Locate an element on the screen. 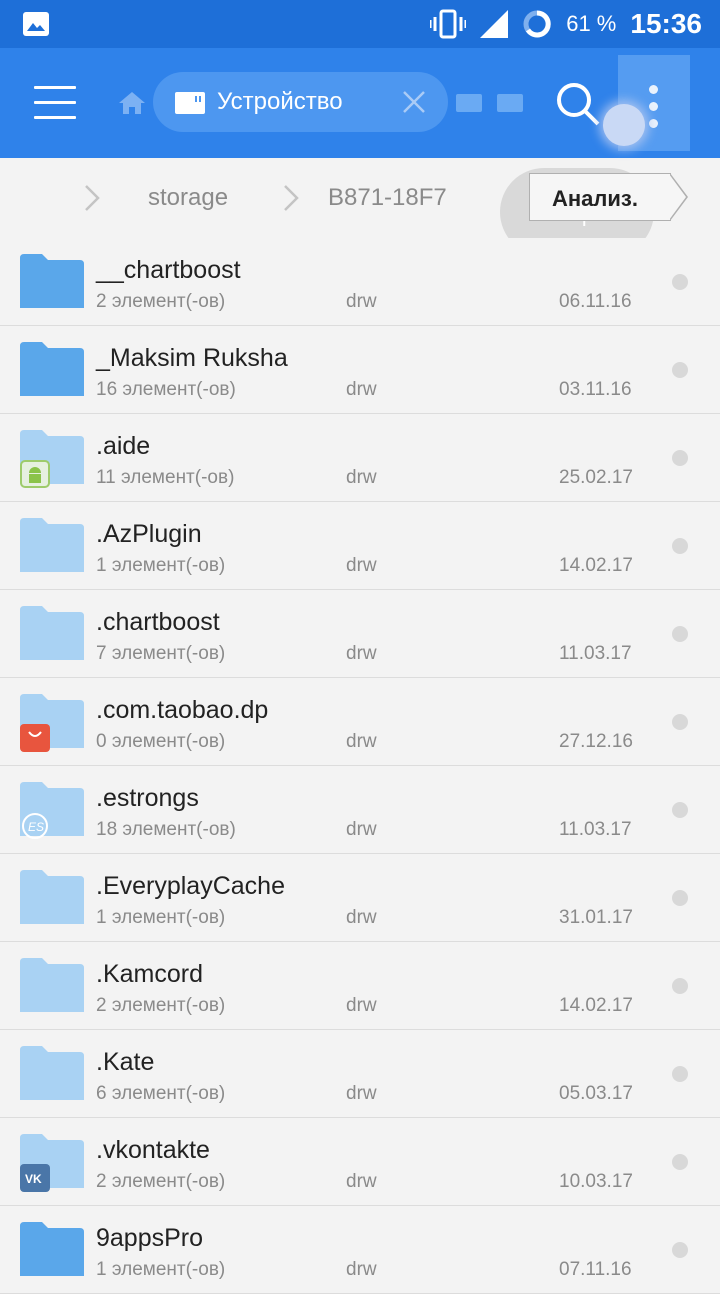 The height and width of the screenshot is (1294, 720). touch-indicator is located at coordinates (624, 125).